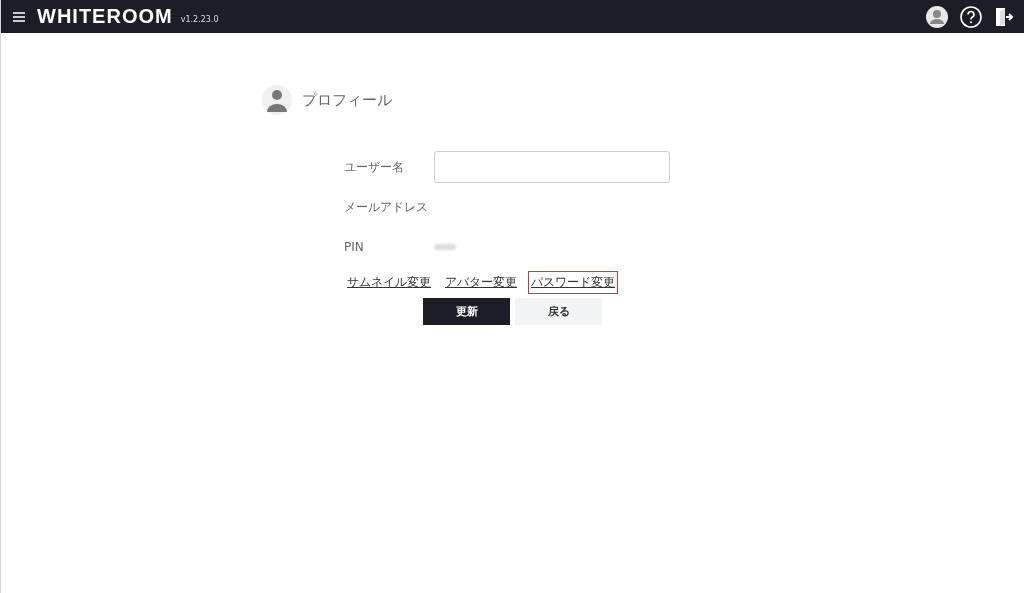 Image resolution: width=1024 pixels, height=593 pixels. Describe the element at coordinates (558, 311) in the screenshot. I see `back-button: 戻る` at that location.